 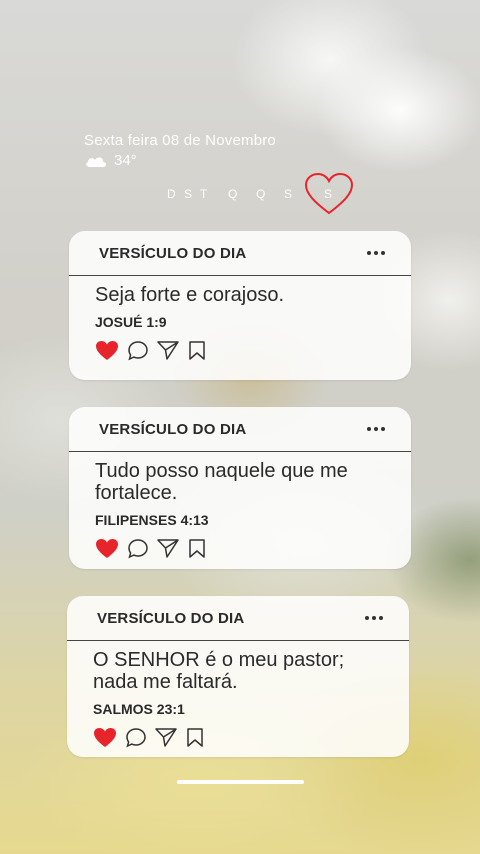 I want to click on day-saturday: S, so click(x=328, y=194).